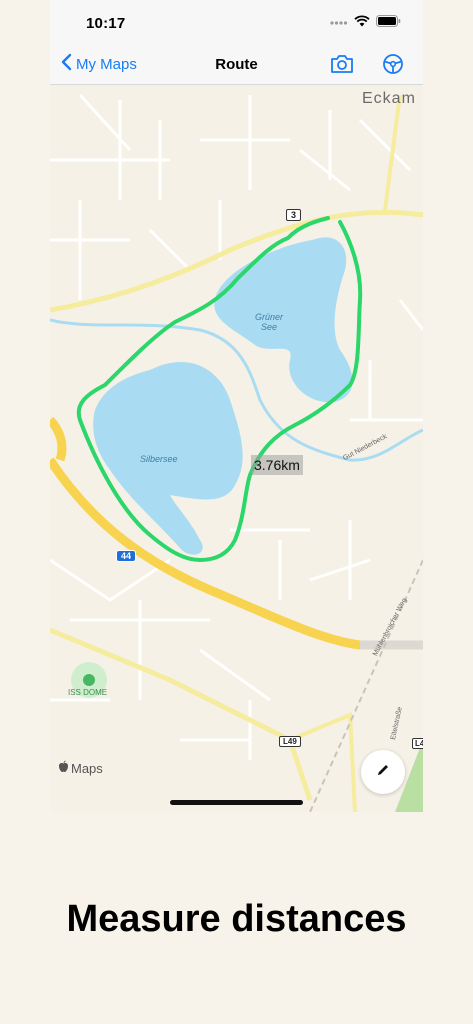 Image resolution: width=473 pixels, height=1024 pixels. Describe the element at coordinates (106, 64) in the screenshot. I see `back-label: My Maps` at that location.